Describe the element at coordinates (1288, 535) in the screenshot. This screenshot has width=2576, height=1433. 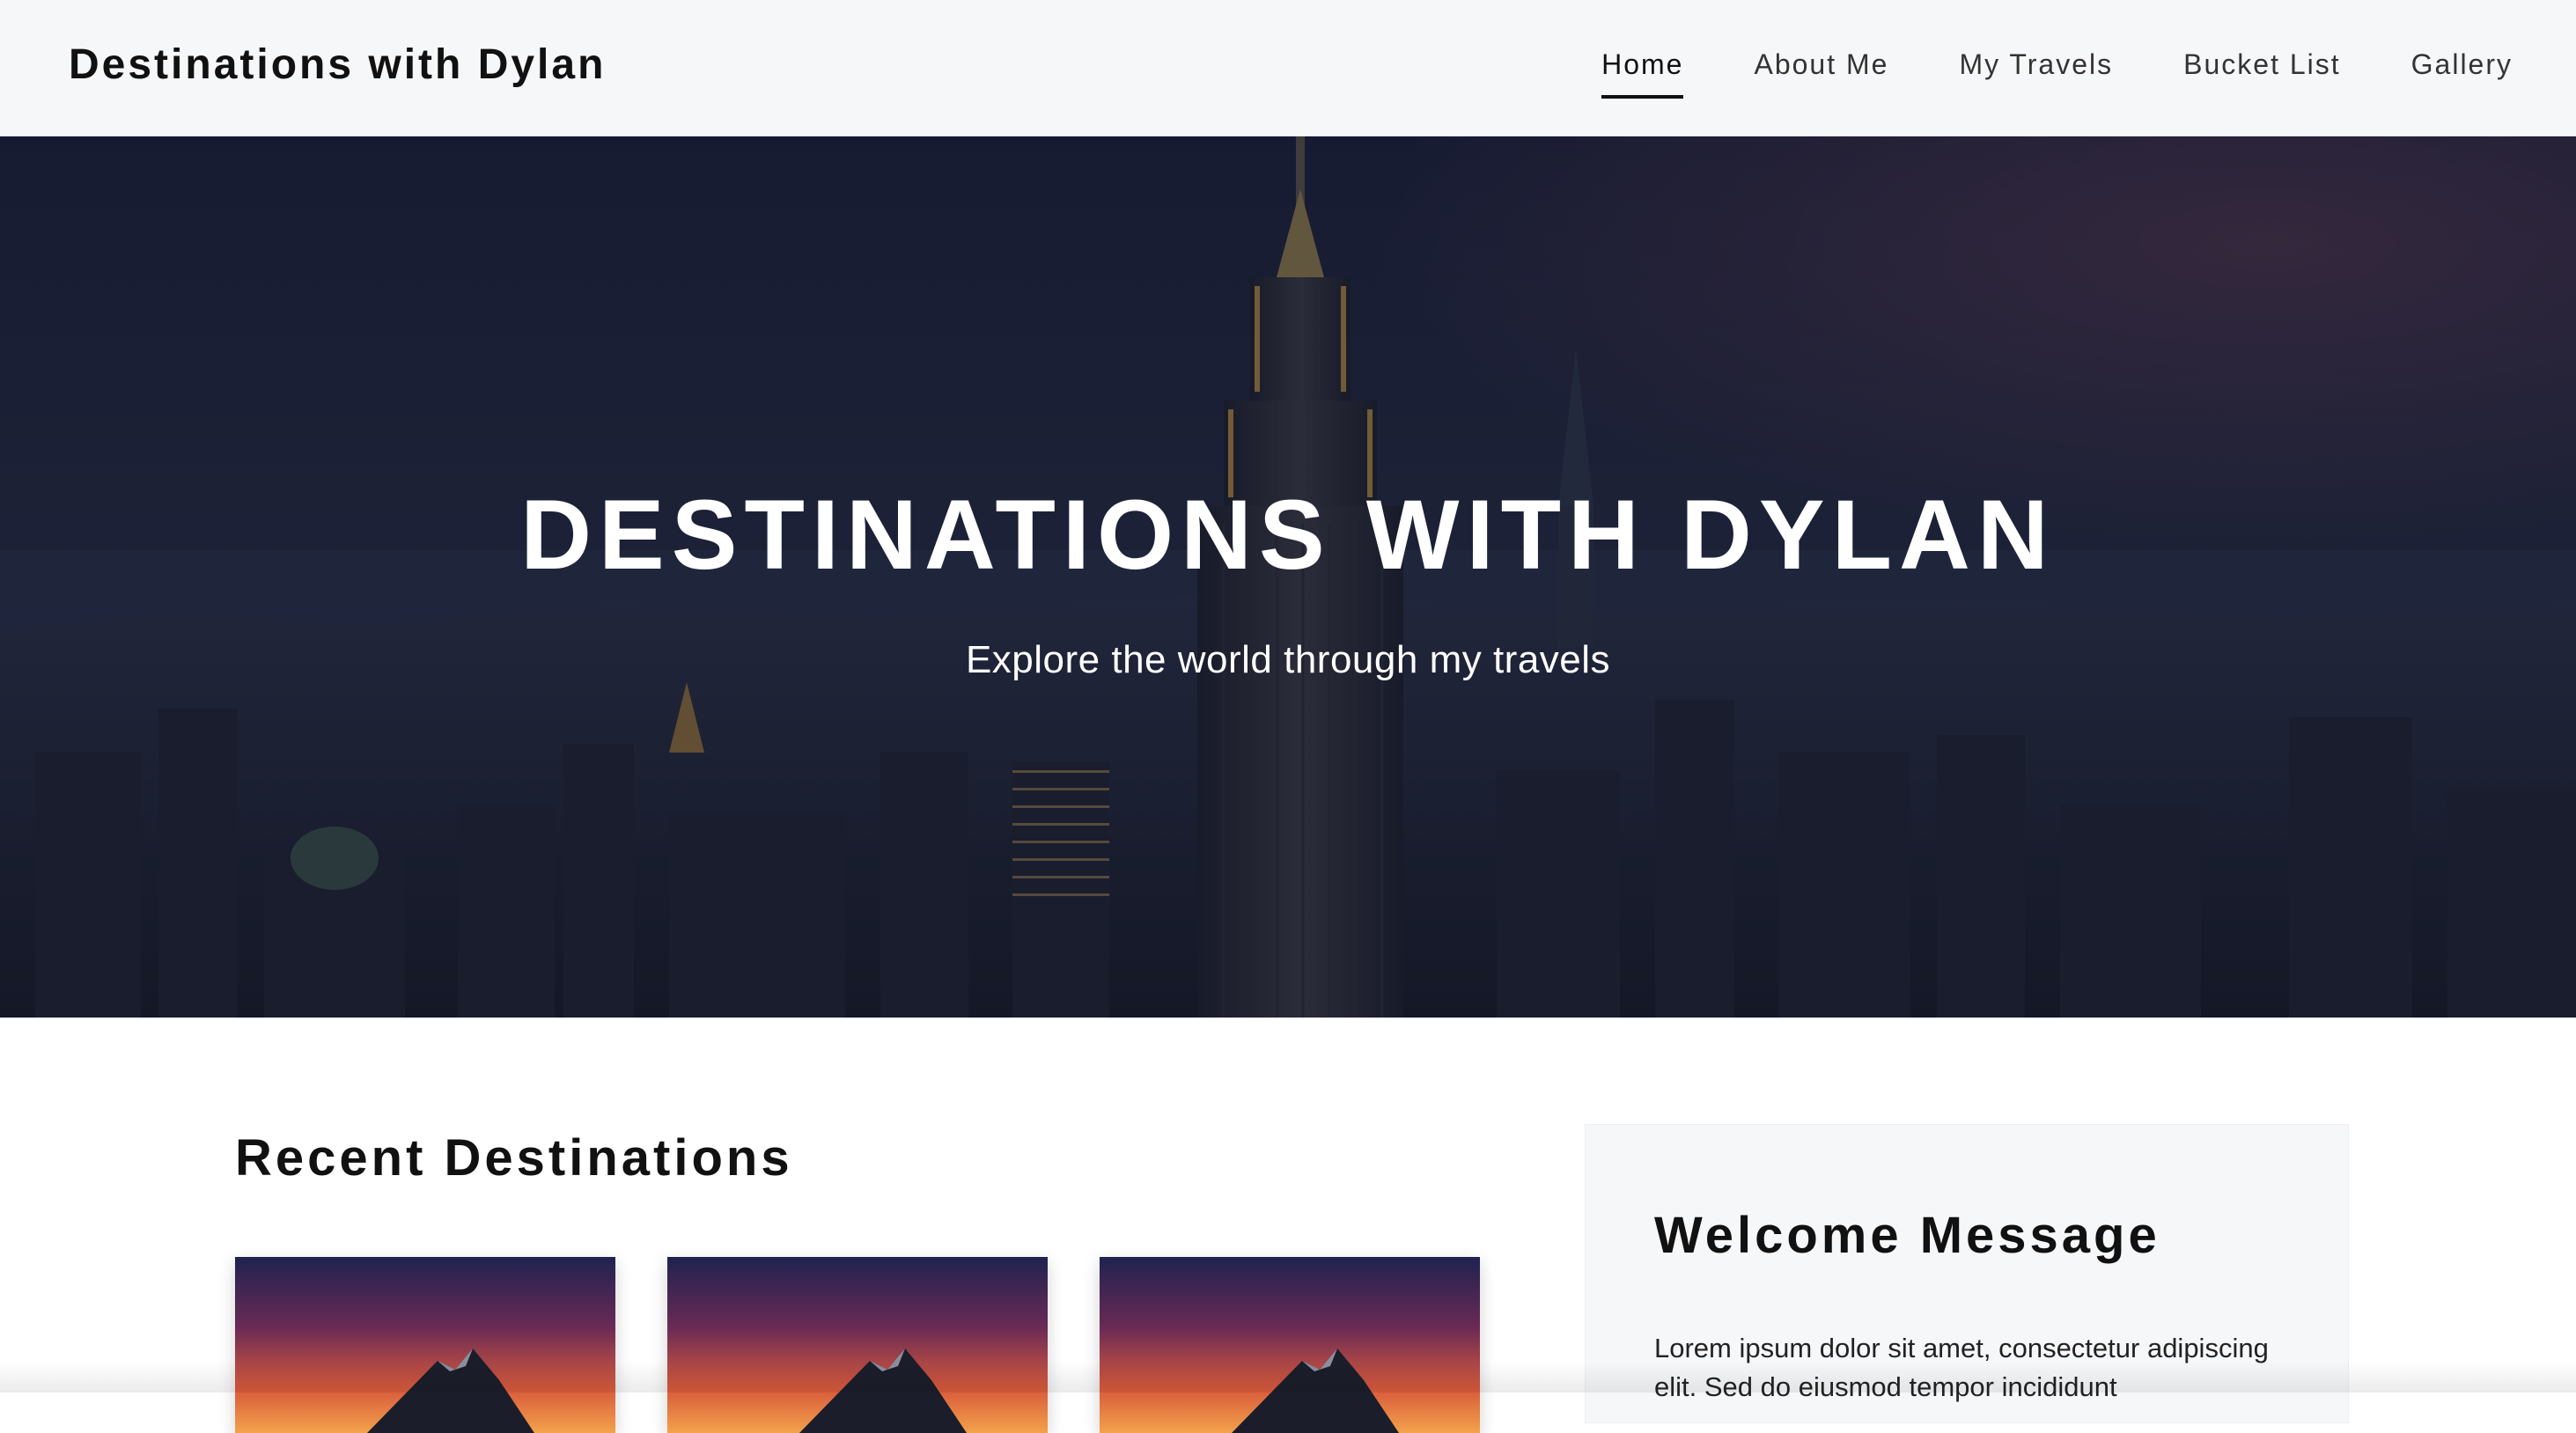
I see `hero-title: DESTINATIONS WITH DYLAN` at that location.